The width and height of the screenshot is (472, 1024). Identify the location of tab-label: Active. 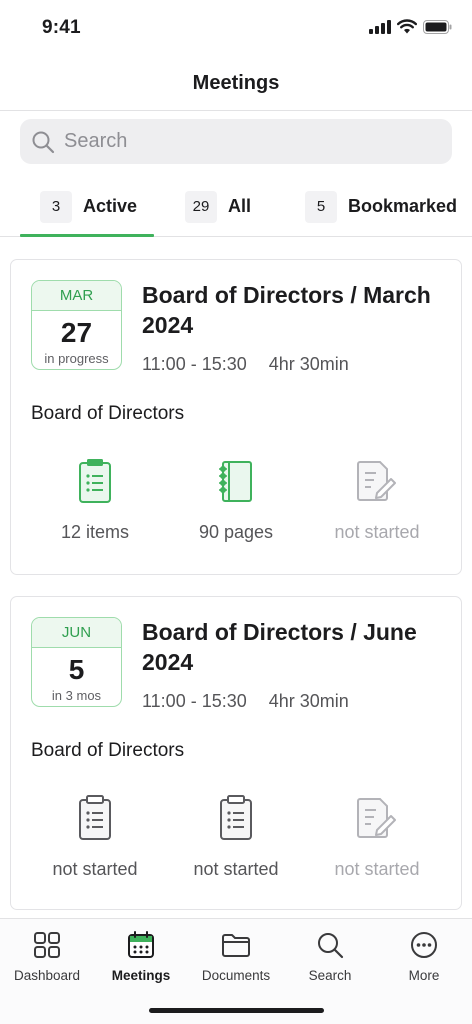
(110, 206).